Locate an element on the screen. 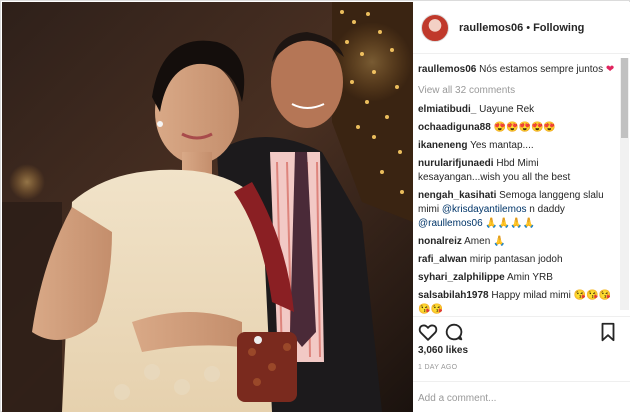 The width and height of the screenshot is (630, 413). author-username: raullemos06 is located at coordinates (491, 28).